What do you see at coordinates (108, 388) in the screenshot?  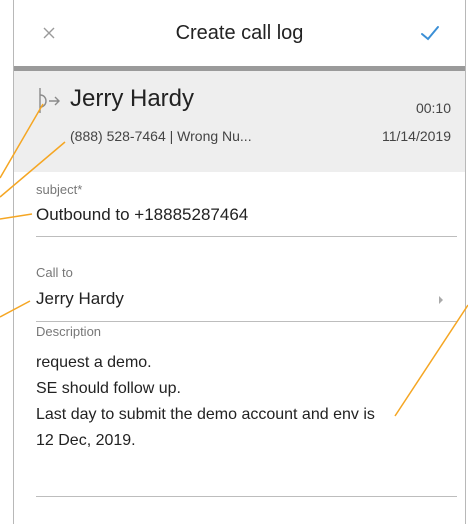 I see `description-line: SE should follow up.` at bounding box center [108, 388].